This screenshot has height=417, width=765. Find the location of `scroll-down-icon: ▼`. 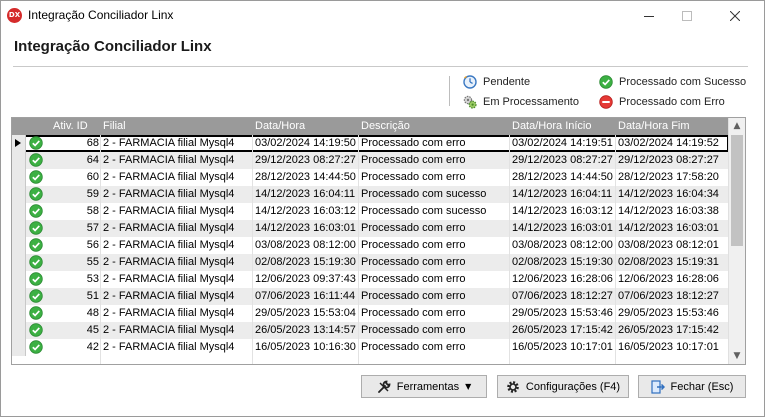

scroll-down-icon: ▼ is located at coordinates (737, 356).